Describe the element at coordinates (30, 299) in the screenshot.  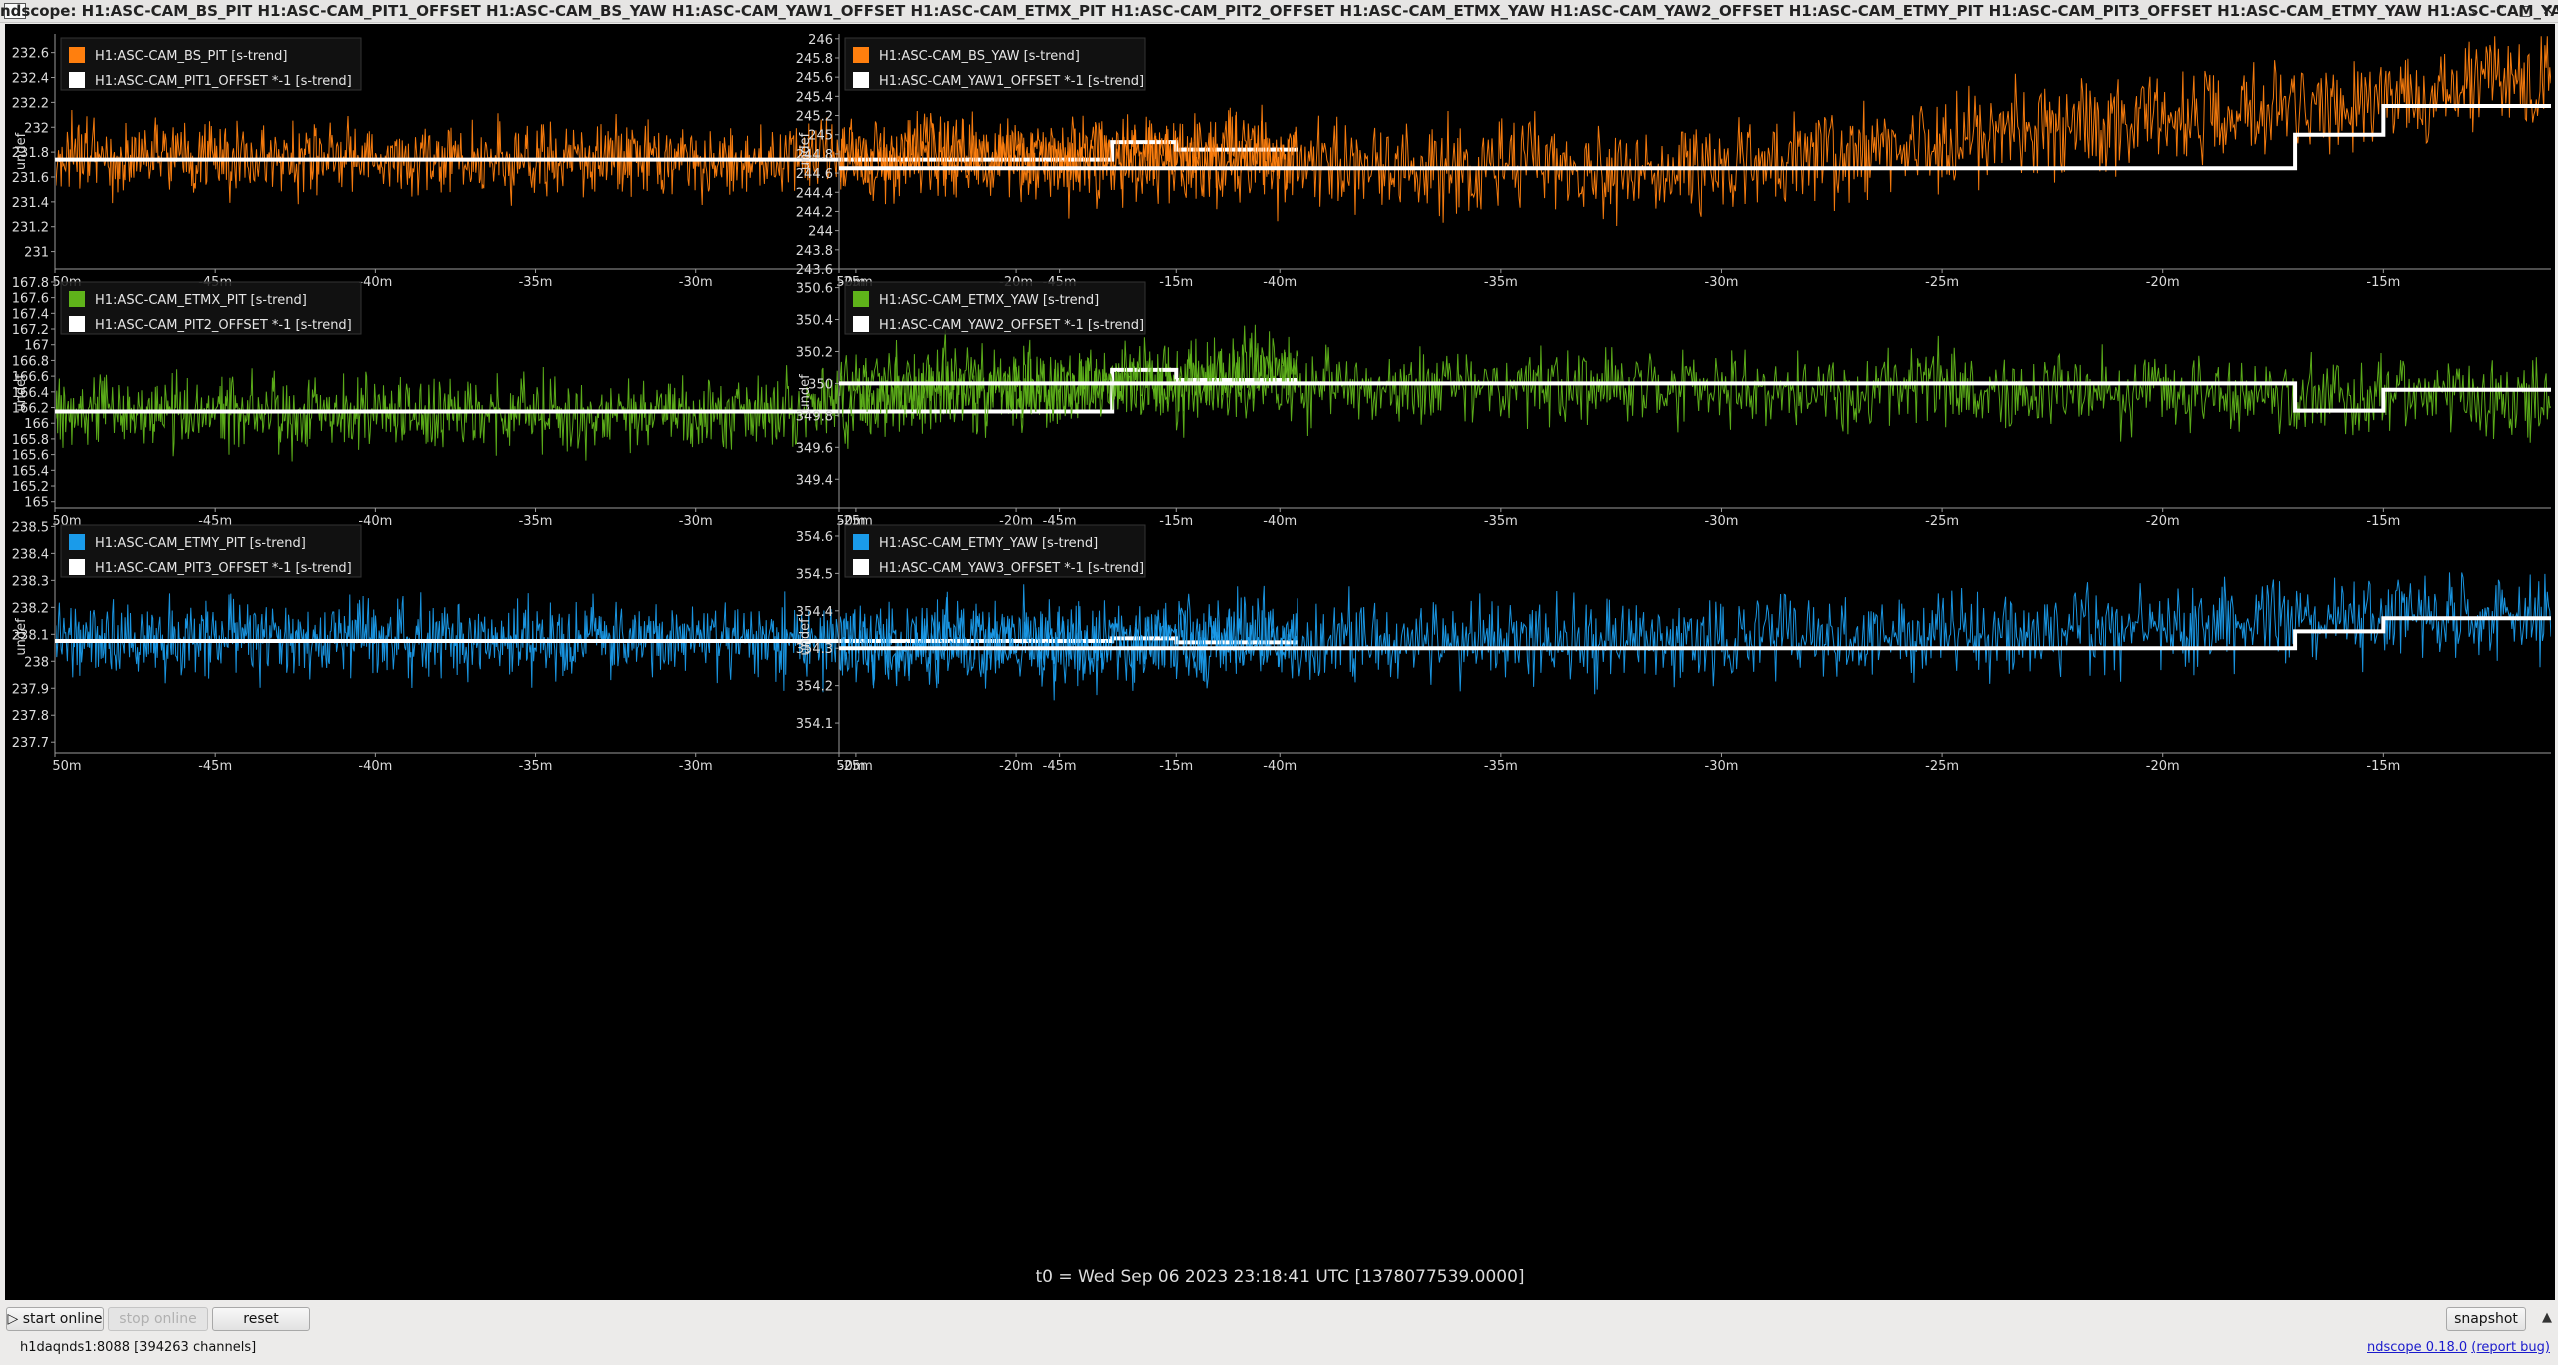
I see `y-tick-label: 167.6` at that location.